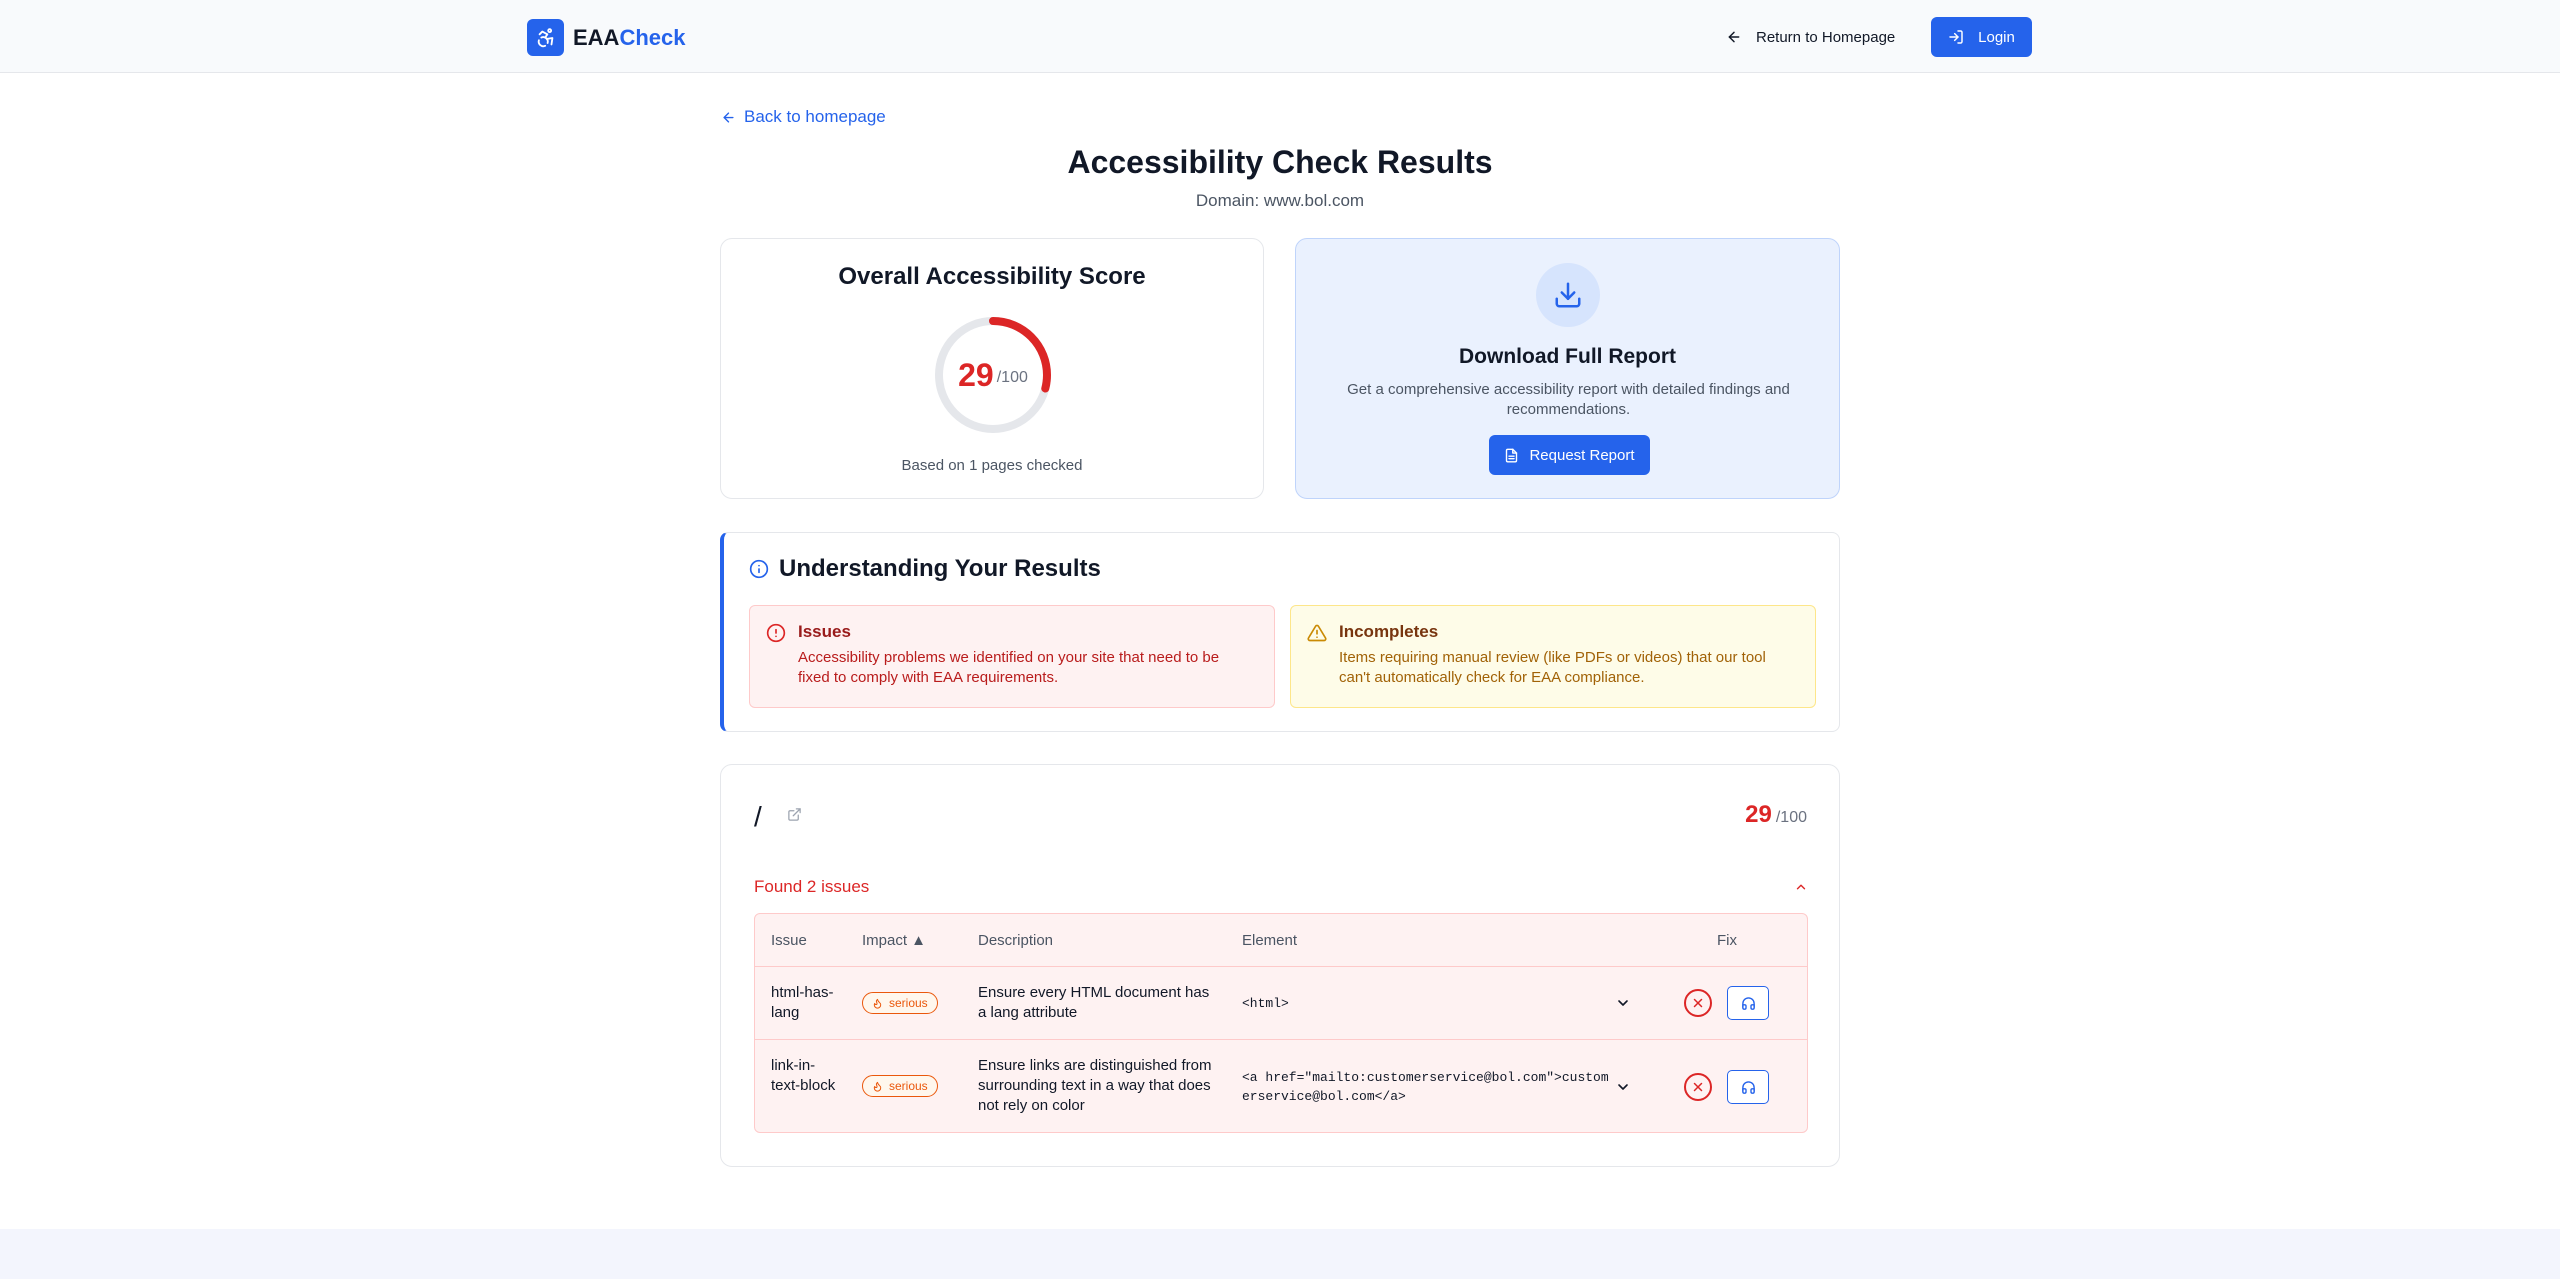 The width and height of the screenshot is (2560, 1279). What do you see at coordinates (1801, 887) in the screenshot?
I see `chevron-up-icon` at bounding box center [1801, 887].